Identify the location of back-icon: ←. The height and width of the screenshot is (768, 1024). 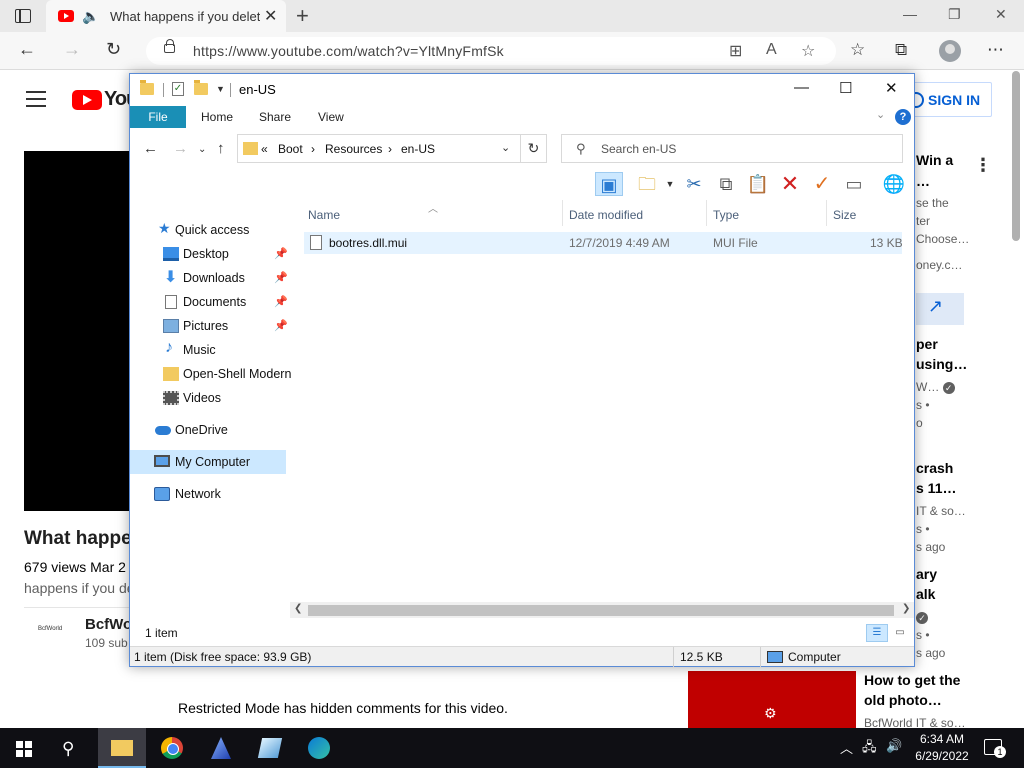
(150, 148).